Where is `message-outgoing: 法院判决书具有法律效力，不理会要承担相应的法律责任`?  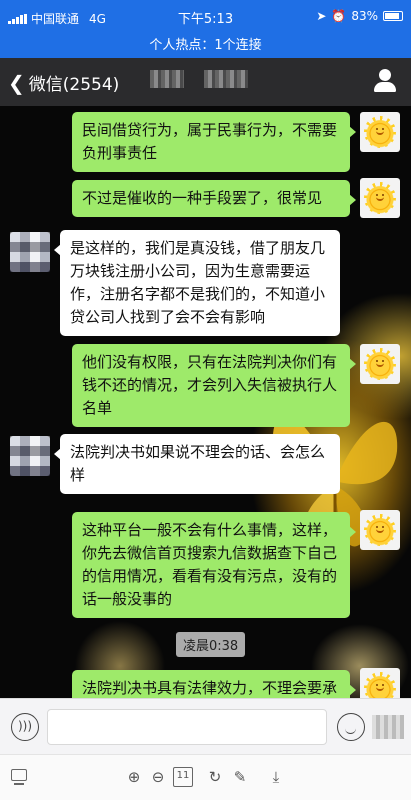 message-outgoing: 法院判决书具有法律效力，不理会要承担相应的法律责任 is located at coordinates (214, 684).